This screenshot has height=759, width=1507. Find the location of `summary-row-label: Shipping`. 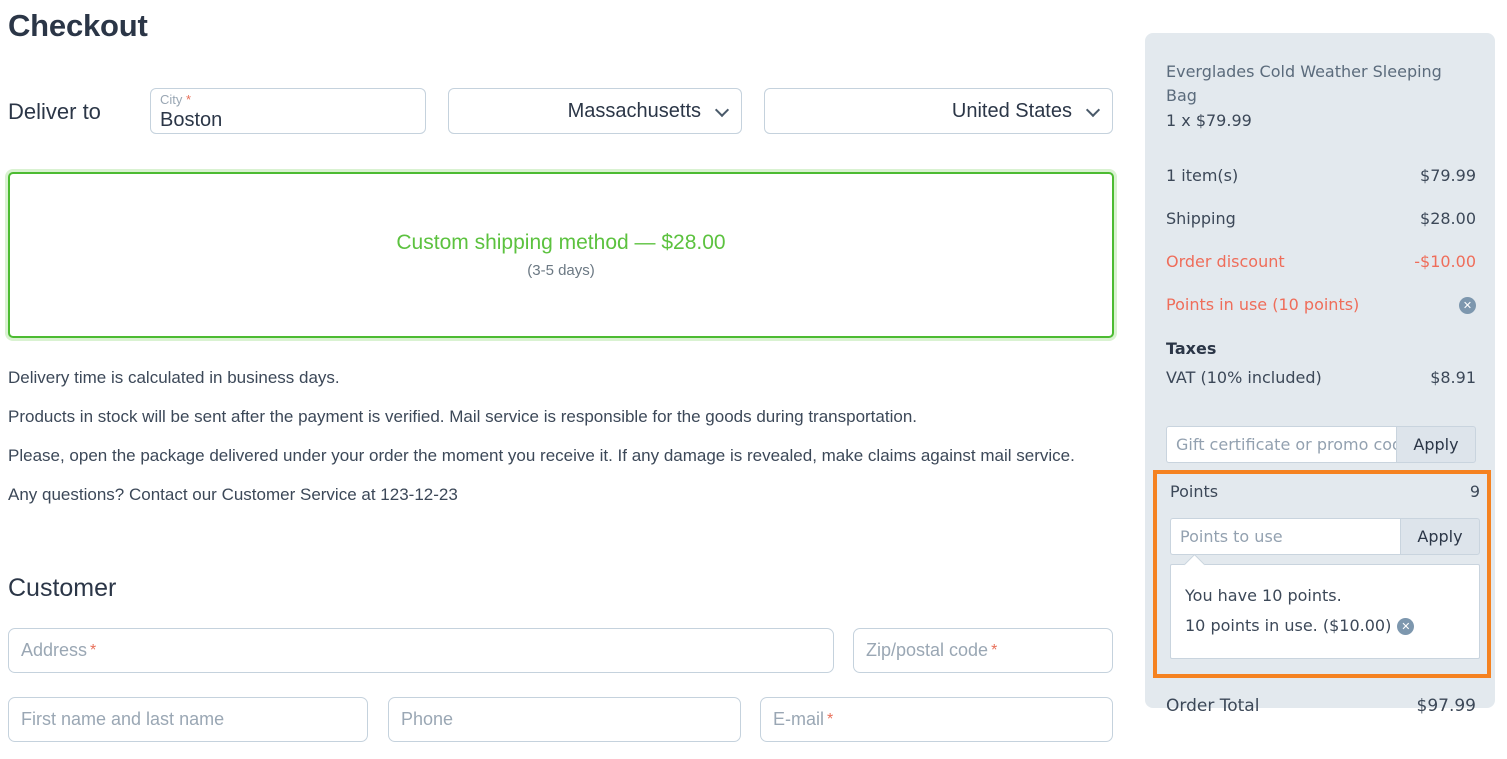

summary-row-label: Shipping is located at coordinates (1201, 218).